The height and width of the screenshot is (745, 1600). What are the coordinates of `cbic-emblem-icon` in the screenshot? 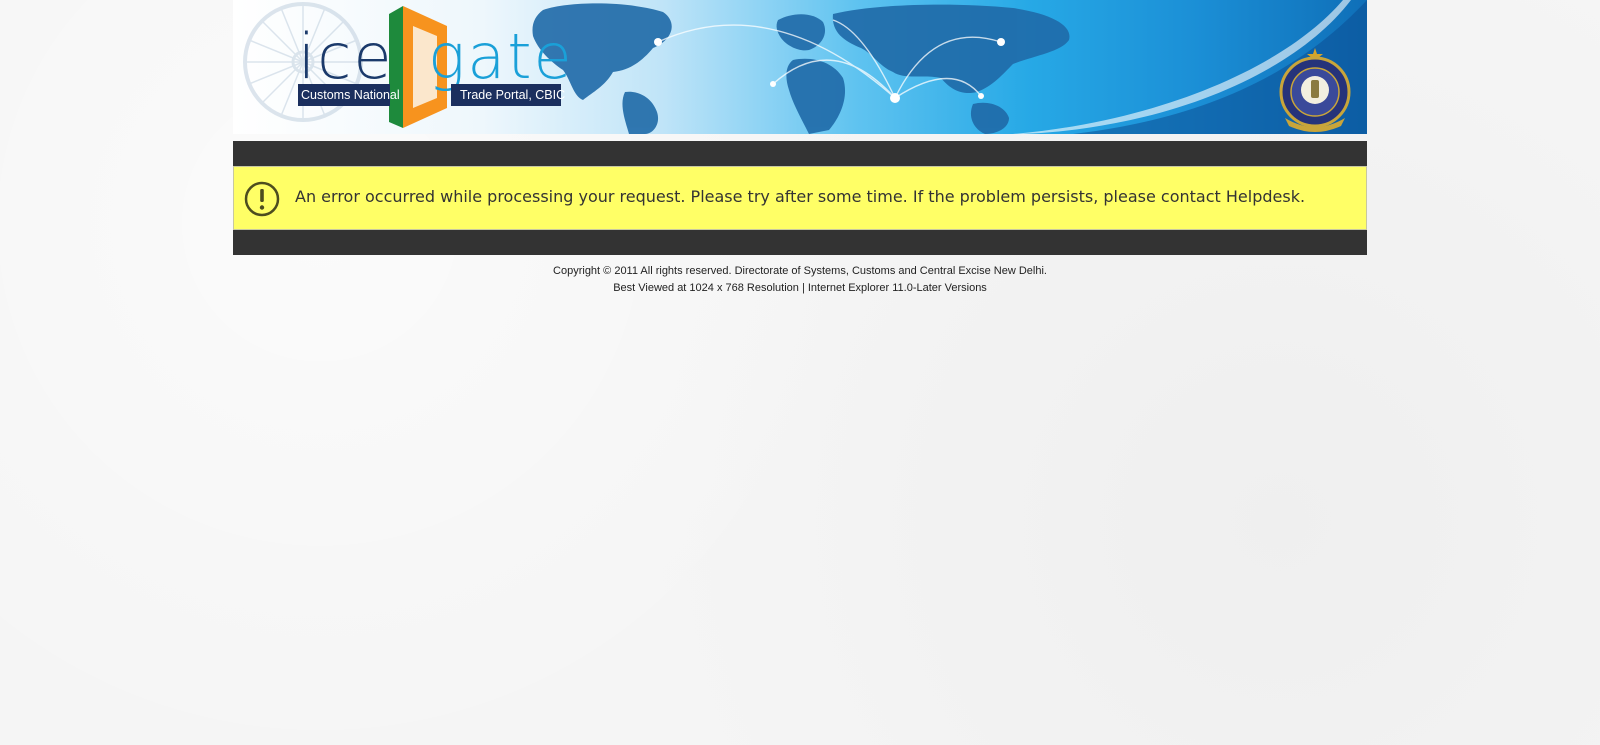 It's located at (1315, 90).